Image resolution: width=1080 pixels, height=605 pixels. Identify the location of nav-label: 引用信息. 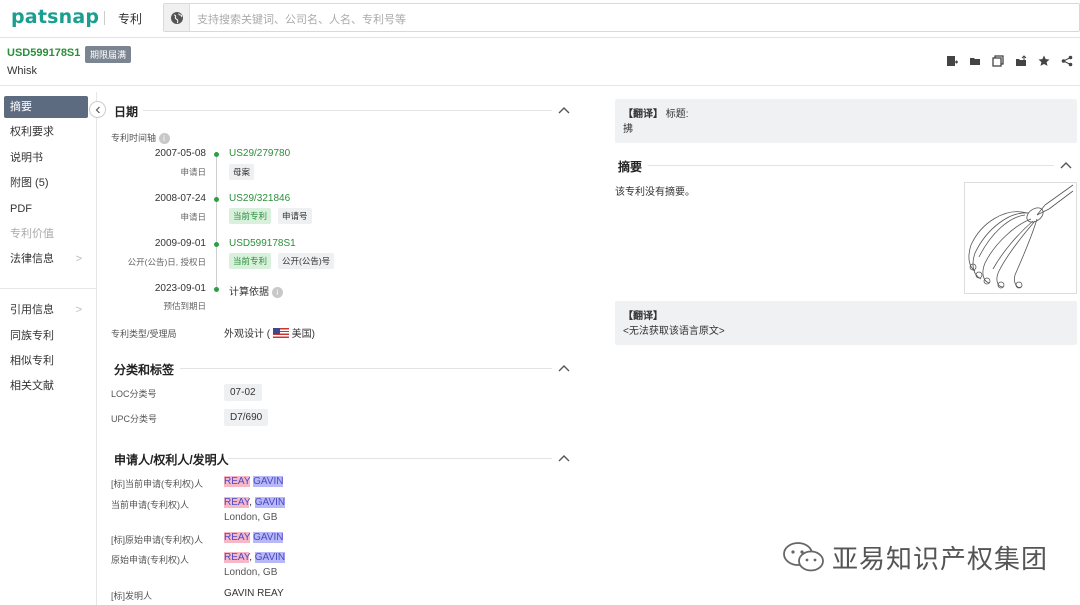
(32, 310).